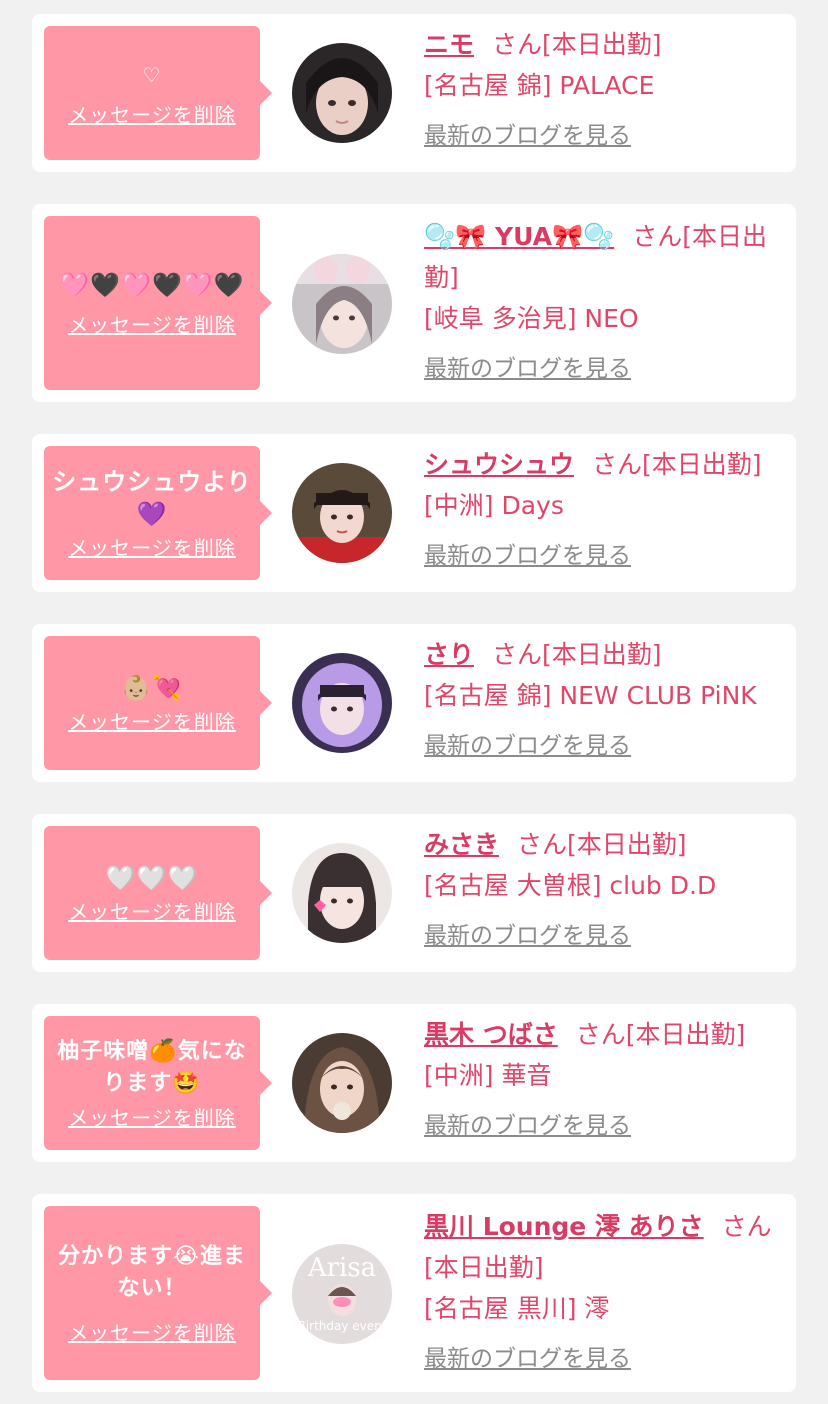  Describe the element at coordinates (603, 510) in the screenshot. I see `cast-info: シュウシュウ さん[本日出勤] [中洲] Days 最新のブログを見る` at that location.